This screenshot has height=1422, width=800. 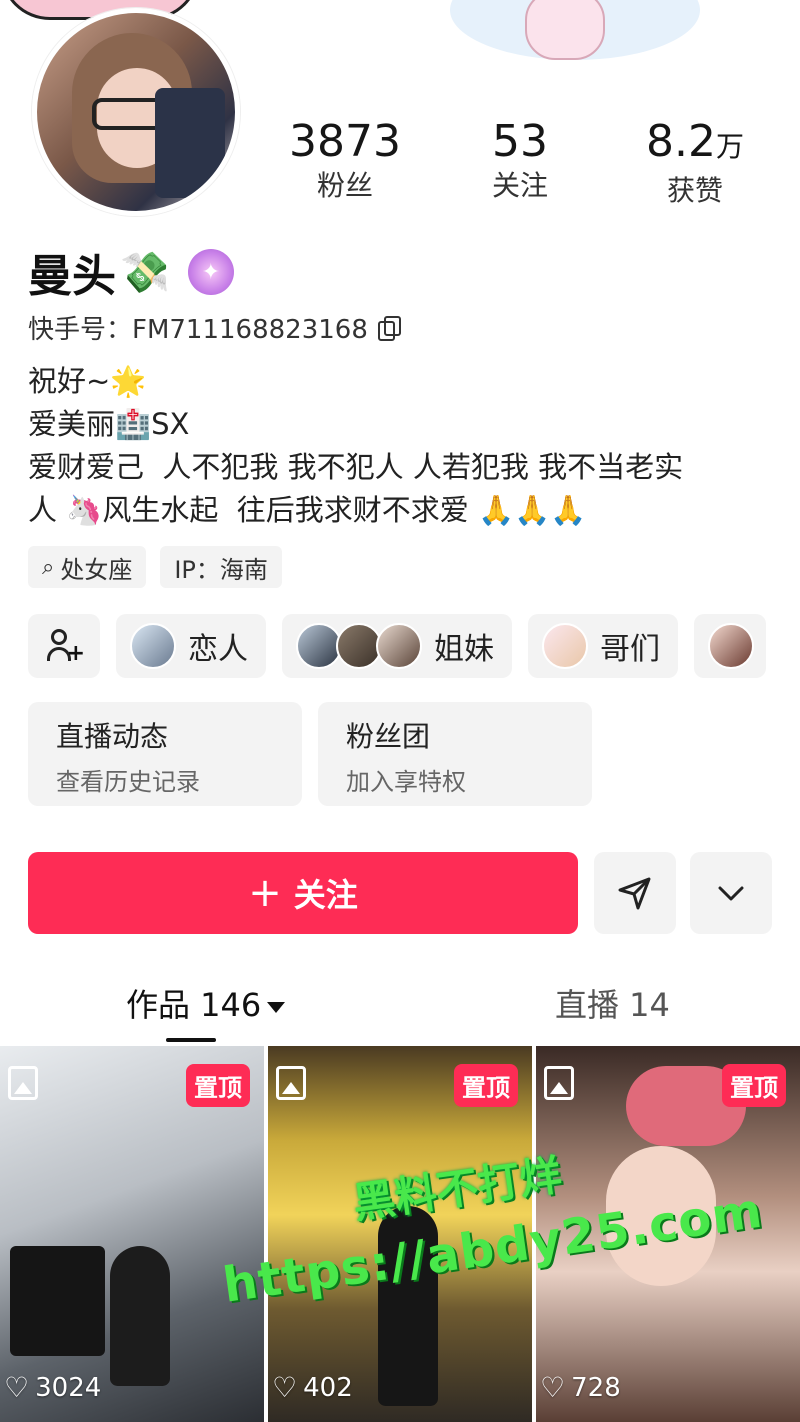 What do you see at coordinates (221, 569) in the screenshot?
I see `tag-ip-label: IP：海南` at bounding box center [221, 569].